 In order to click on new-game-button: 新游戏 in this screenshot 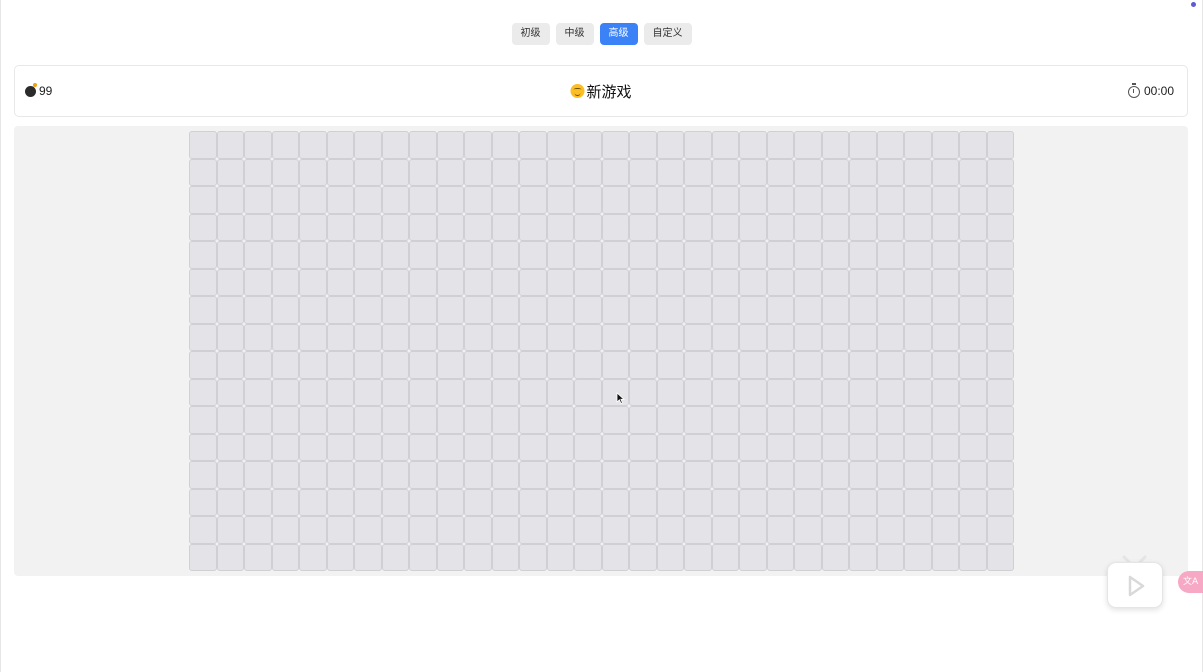, I will do `click(601, 91)`.